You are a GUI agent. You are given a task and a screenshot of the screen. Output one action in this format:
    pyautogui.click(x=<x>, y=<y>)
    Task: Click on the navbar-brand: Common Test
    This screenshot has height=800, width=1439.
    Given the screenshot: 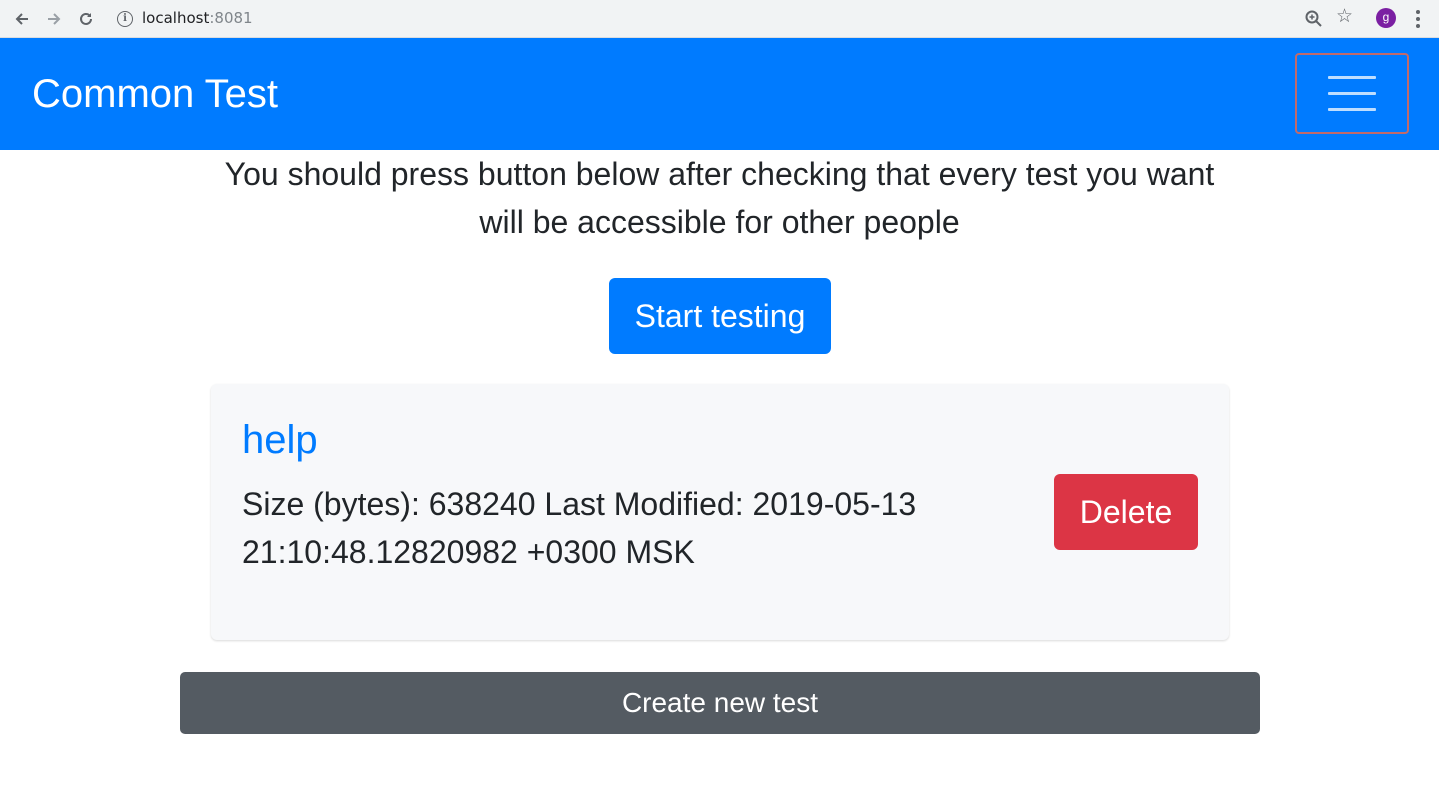 What is the action you would take?
    pyautogui.click(x=155, y=94)
    